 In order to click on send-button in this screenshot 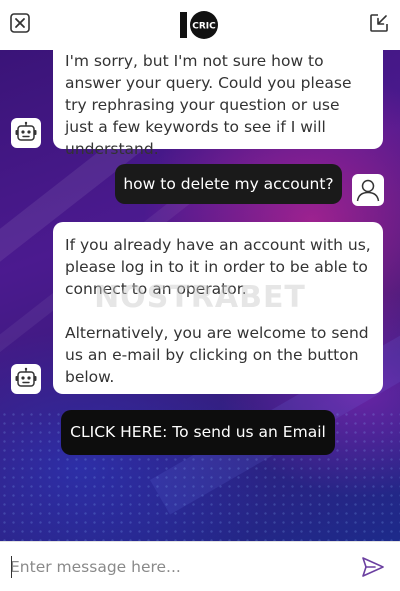, I will do `click(373, 567)`.